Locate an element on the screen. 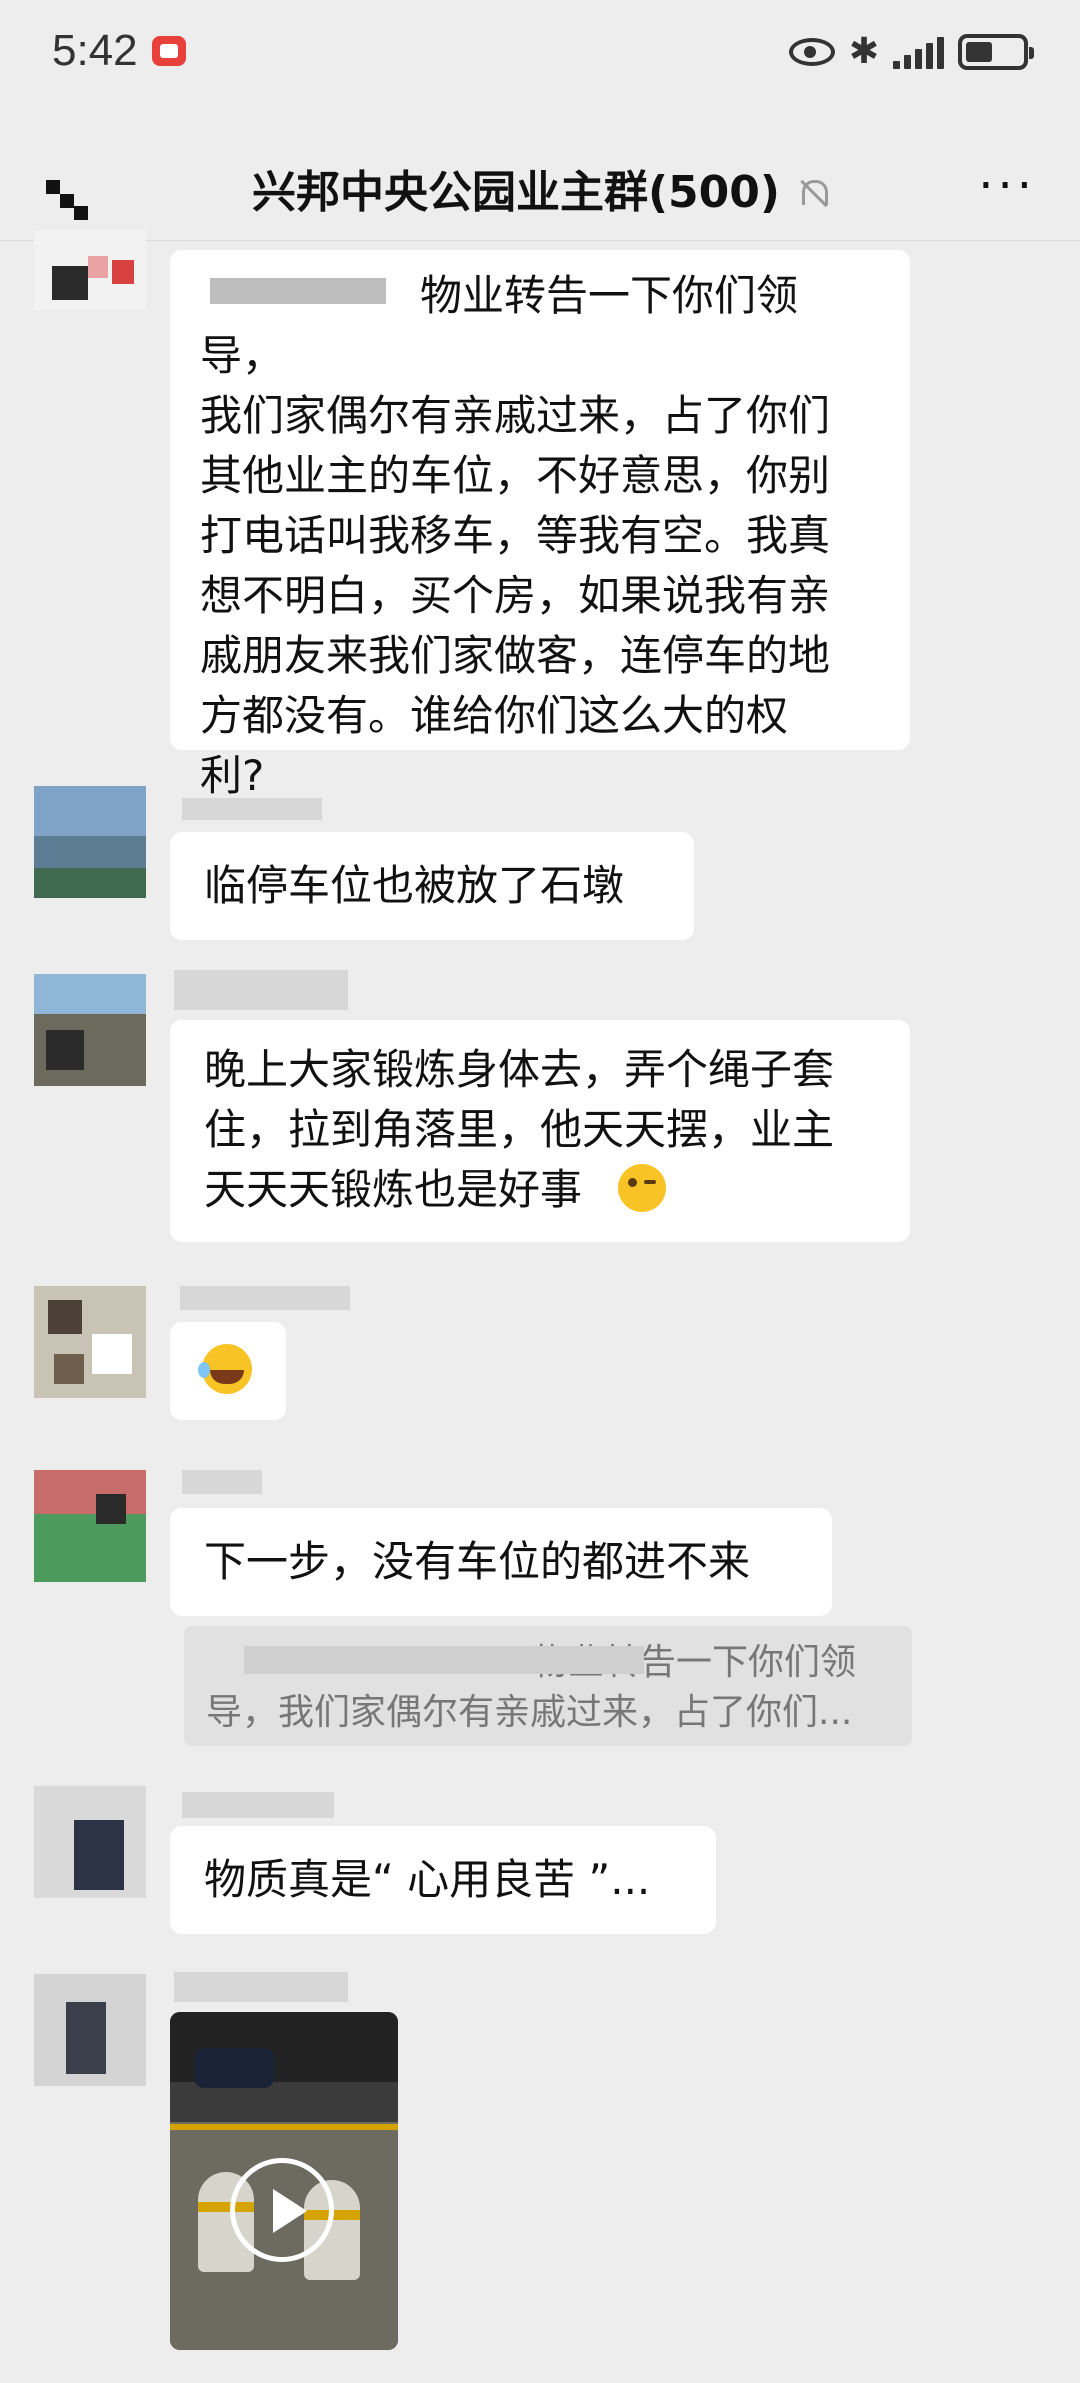  status-bar: 5:42 ✱ is located at coordinates (540, 55).